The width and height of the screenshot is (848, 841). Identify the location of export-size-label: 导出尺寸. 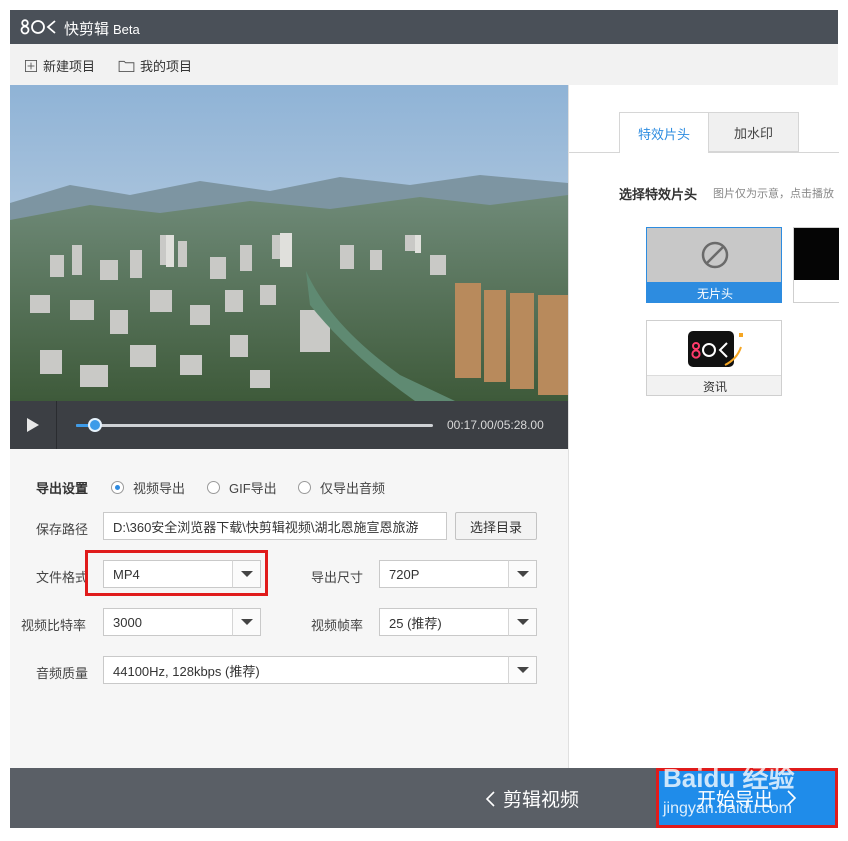
(337, 577).